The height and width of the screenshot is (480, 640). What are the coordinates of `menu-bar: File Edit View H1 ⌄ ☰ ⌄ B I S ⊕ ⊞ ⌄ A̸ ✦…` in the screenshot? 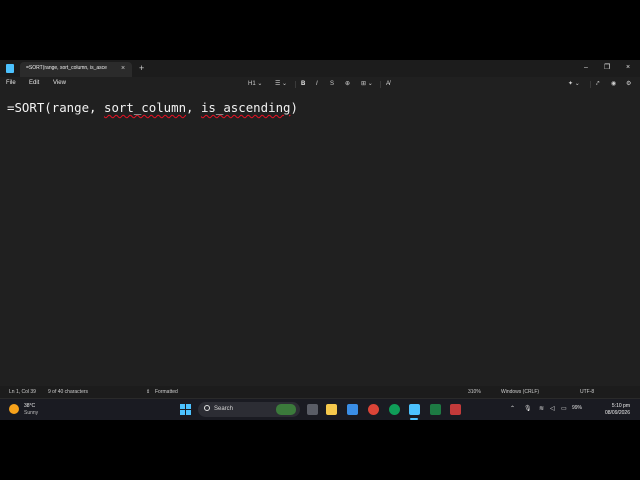 It's located at (320, 84).